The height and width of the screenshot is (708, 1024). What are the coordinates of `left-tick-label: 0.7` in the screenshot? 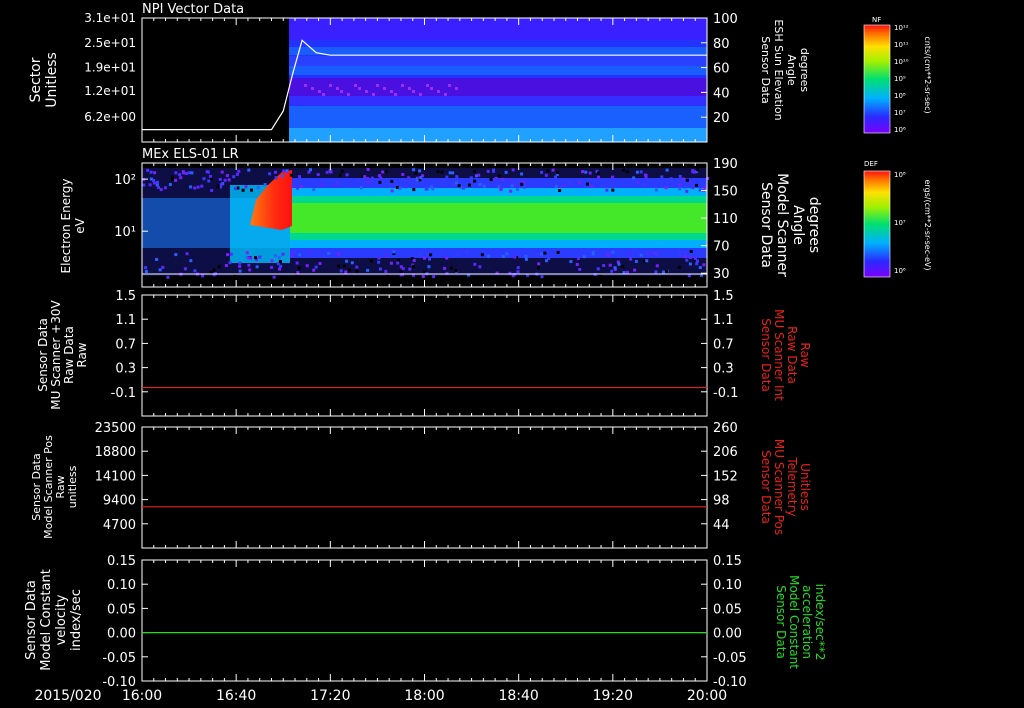 It's located at (125, 344).